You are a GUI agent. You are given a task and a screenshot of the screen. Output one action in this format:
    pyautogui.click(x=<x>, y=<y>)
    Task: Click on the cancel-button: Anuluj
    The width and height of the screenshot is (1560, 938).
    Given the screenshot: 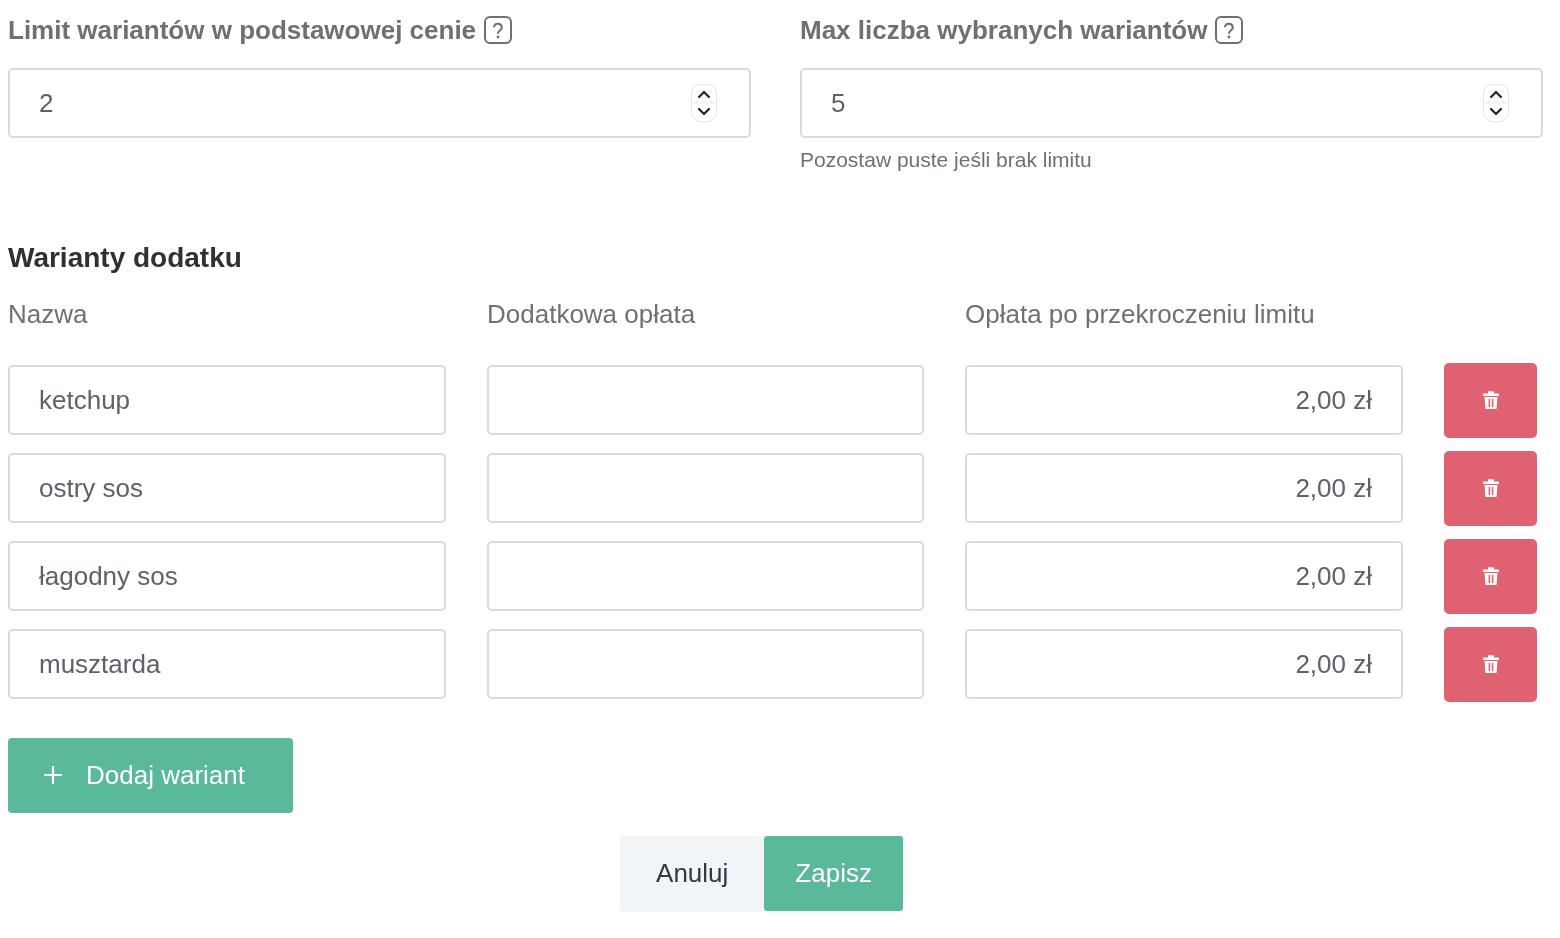 What is the action you would take?
    pyautogui.click(x=692, y=873)
    